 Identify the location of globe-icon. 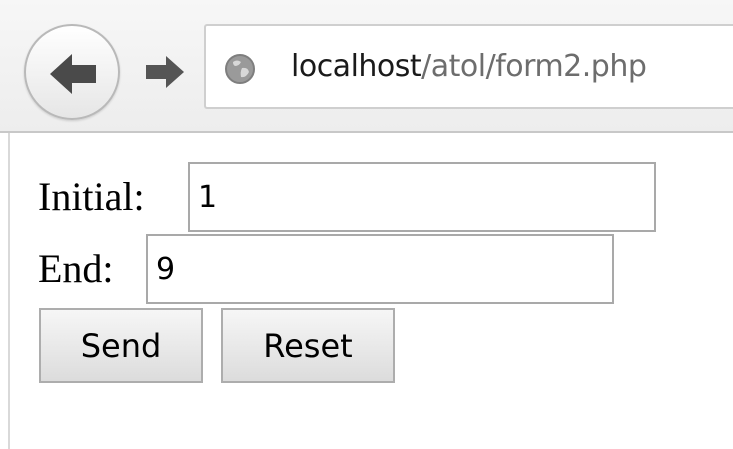
(240, 69).